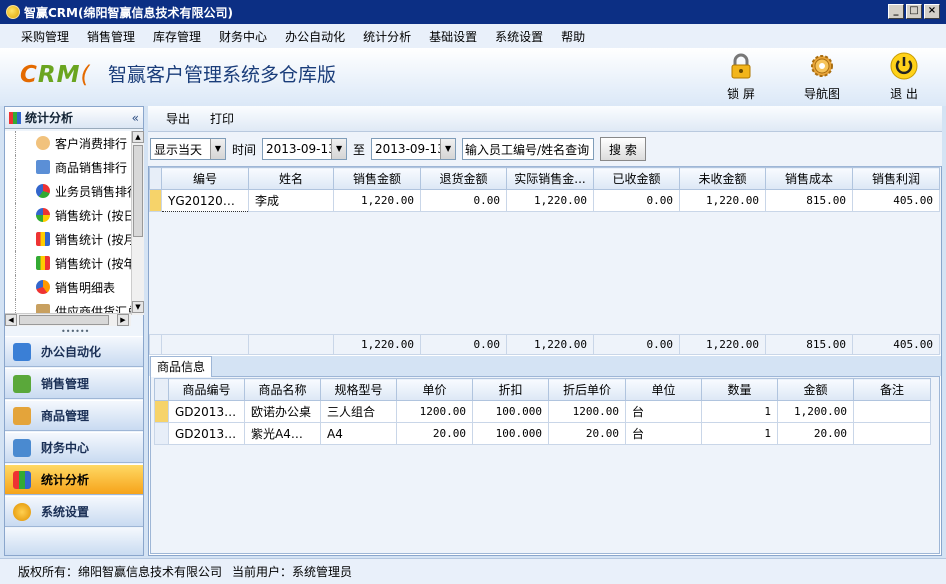  What do you see at coordinates (181, 366) in the screenshot?
I see `tab-product-info: 商品信息` at bounding box center [181, 366].